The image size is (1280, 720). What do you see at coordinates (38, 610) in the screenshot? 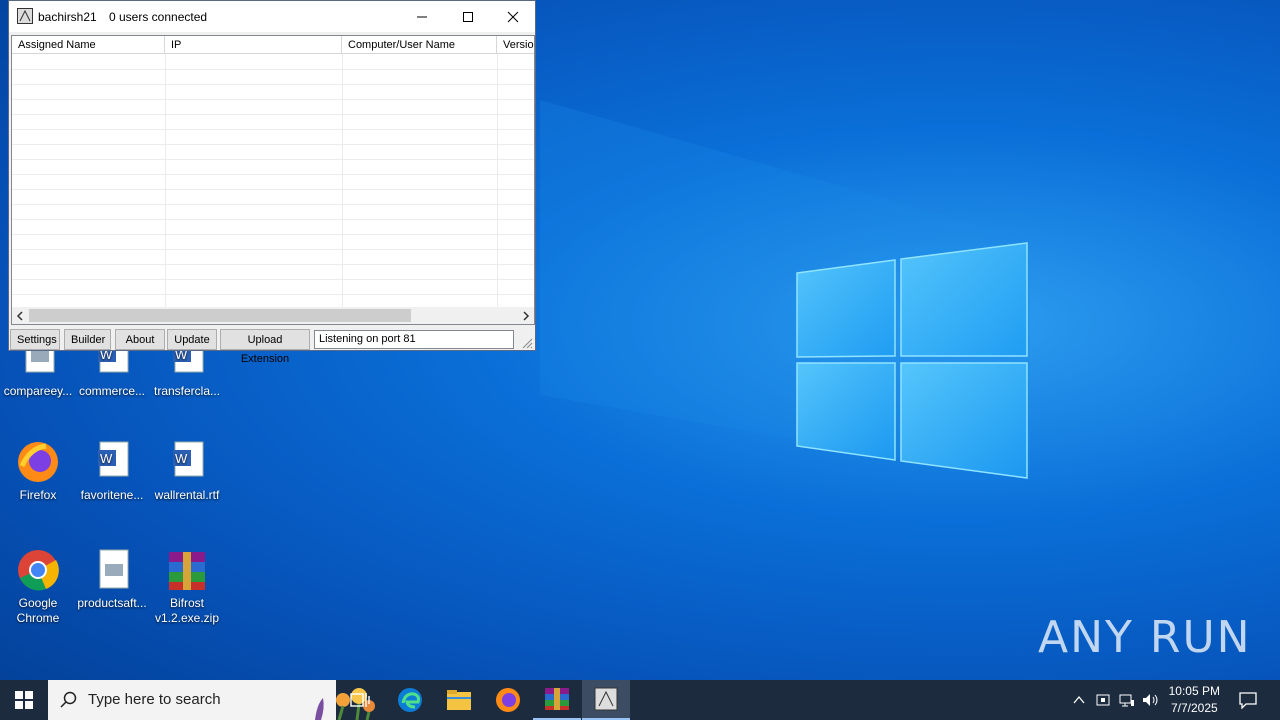
I see `desktop-icon-label: Google Chrome` at bounding box center [38, 610].